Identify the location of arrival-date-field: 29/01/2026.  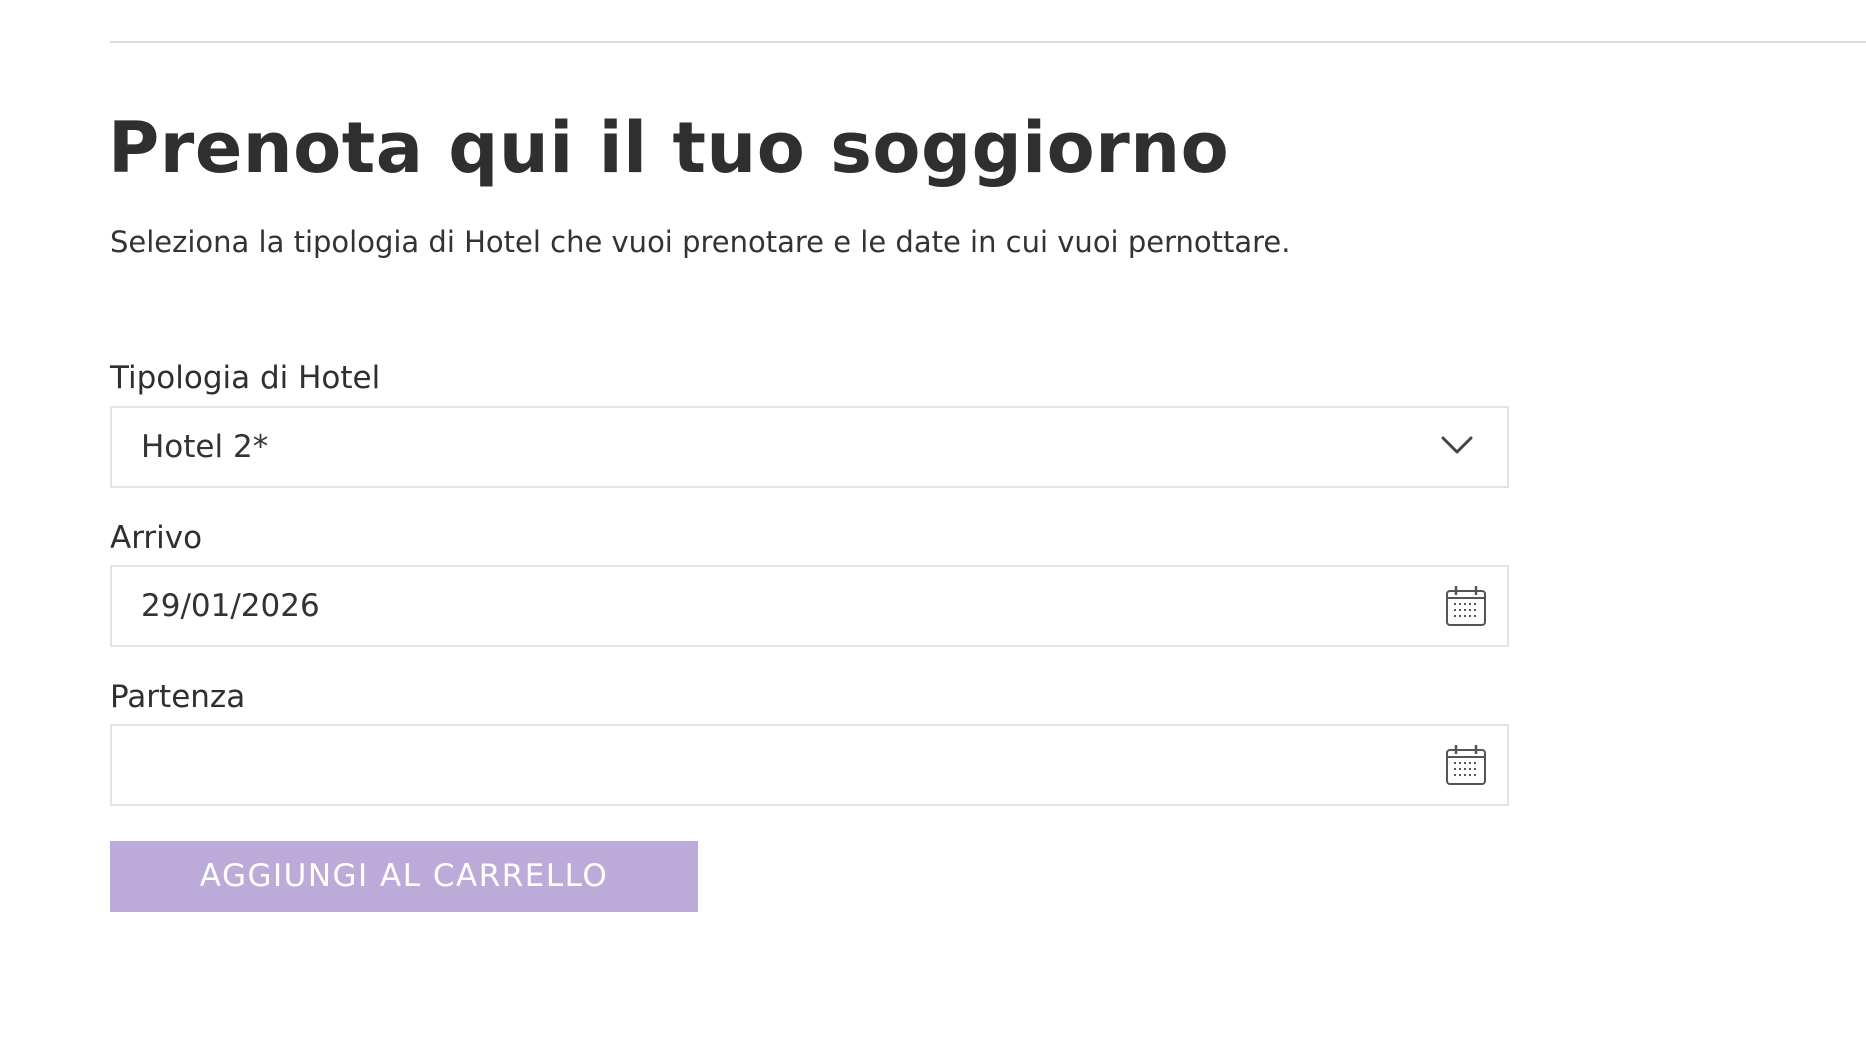
(809, 606).